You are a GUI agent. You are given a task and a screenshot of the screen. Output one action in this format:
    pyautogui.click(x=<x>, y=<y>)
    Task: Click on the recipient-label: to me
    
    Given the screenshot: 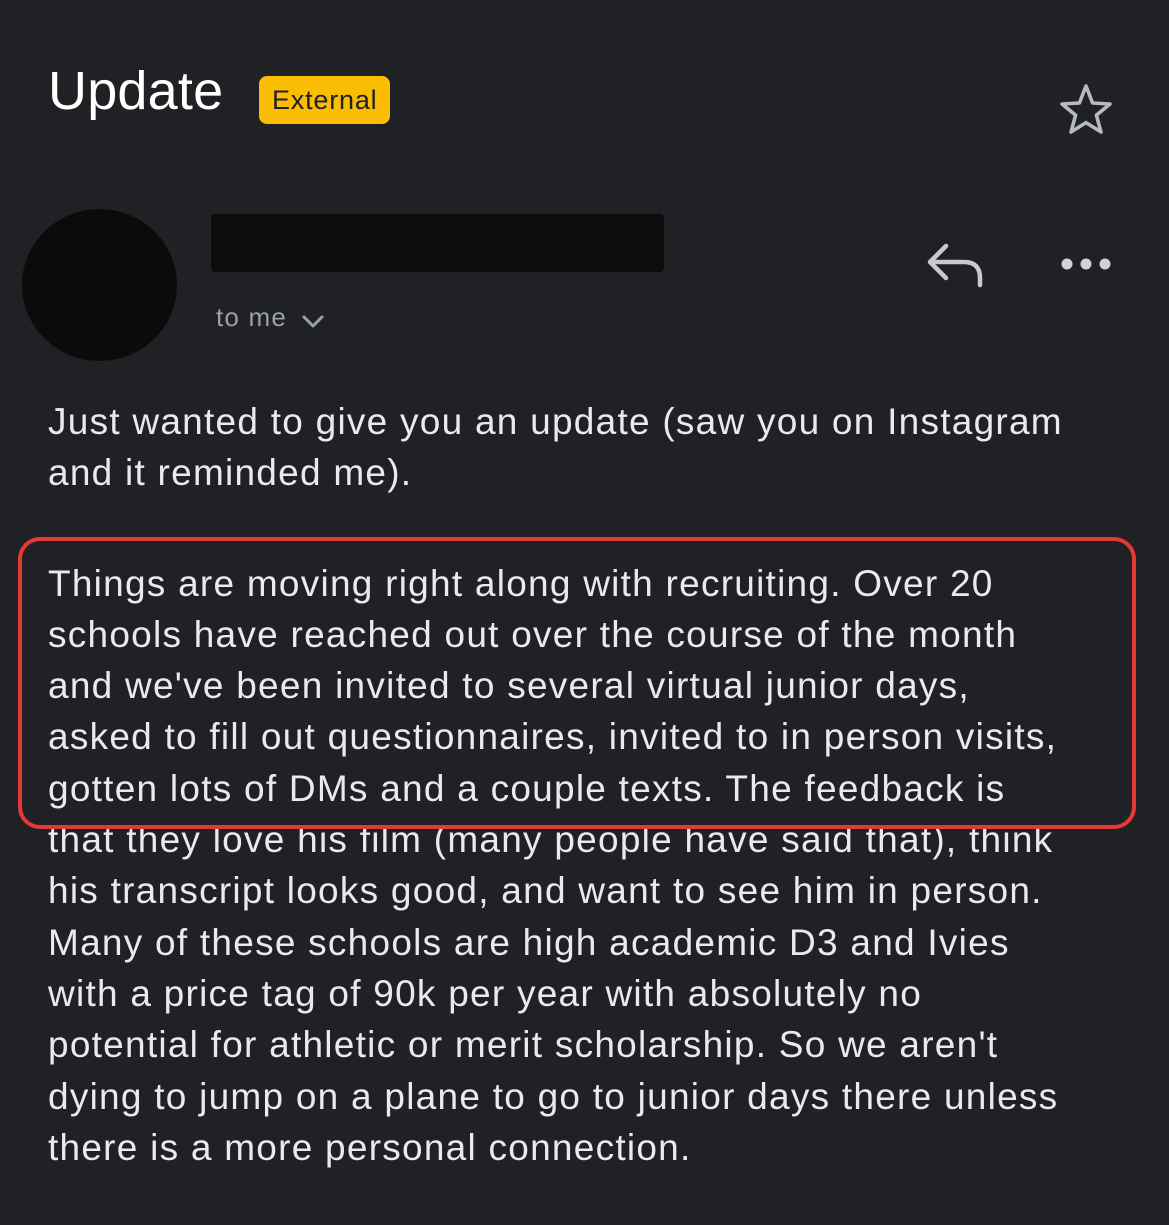 What is the action you would take?
    pyautogui.click(x=252, y=317)
    